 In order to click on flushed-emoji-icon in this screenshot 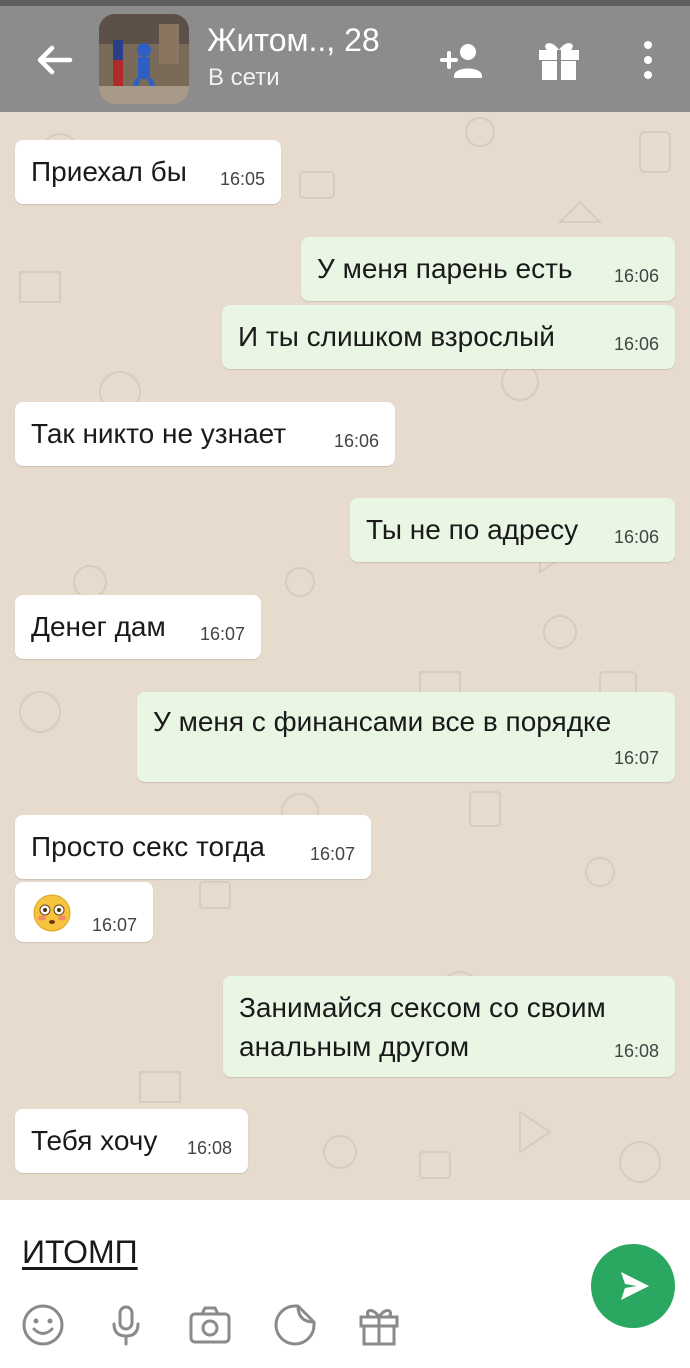, I will do `click(52, 915)`.